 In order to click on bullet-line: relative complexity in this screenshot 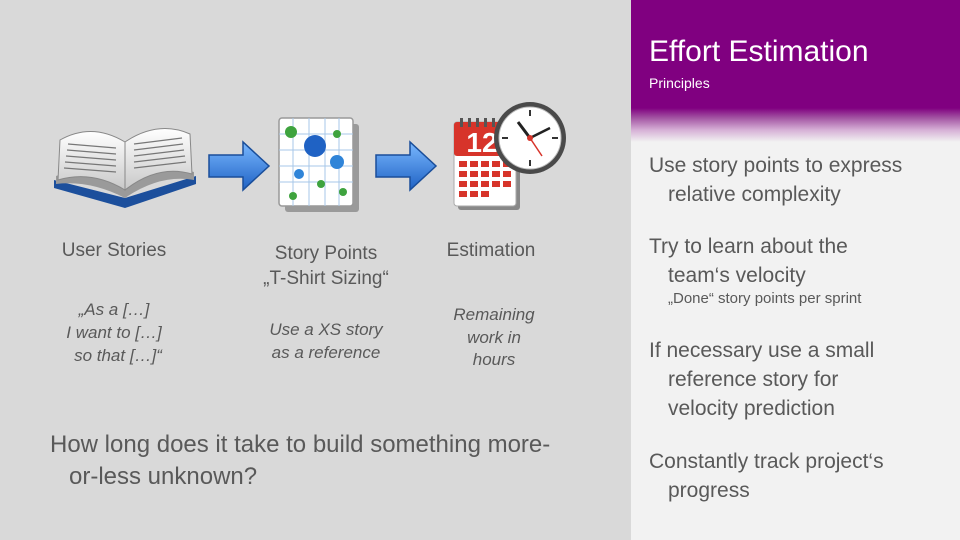, I will do `click(754, 194)`.